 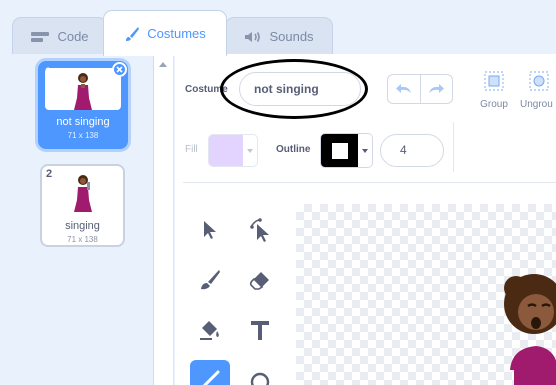 I want to click on fill-tool, so click(x=210, y=330).